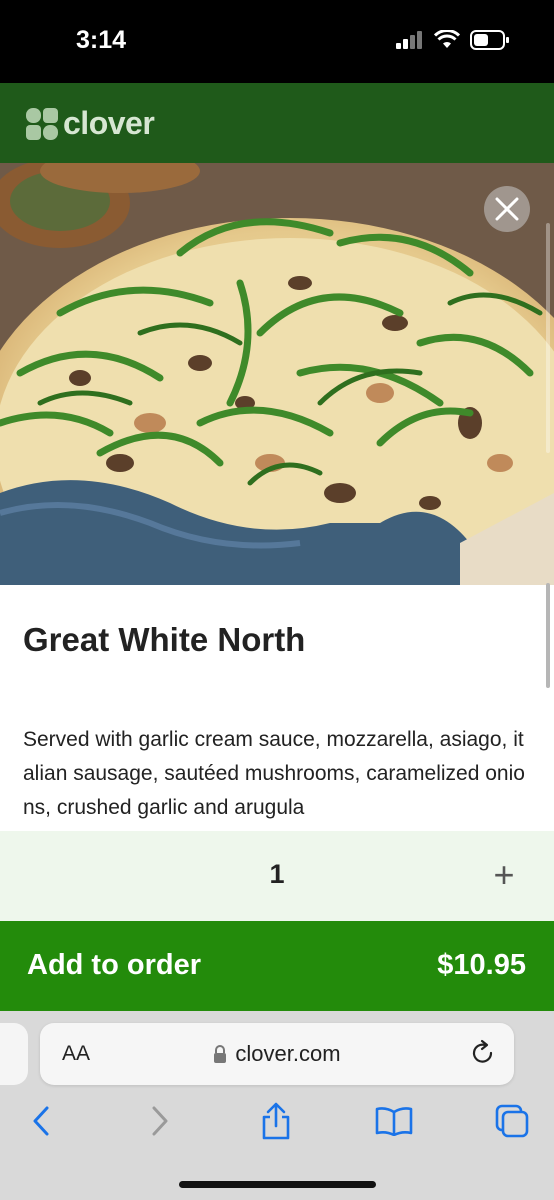 The image size is (554, 1200). What do you see at coordinates (164, 639) in the screenshot?
I see `item-title: Great White North` at bounding box center [164, 639].